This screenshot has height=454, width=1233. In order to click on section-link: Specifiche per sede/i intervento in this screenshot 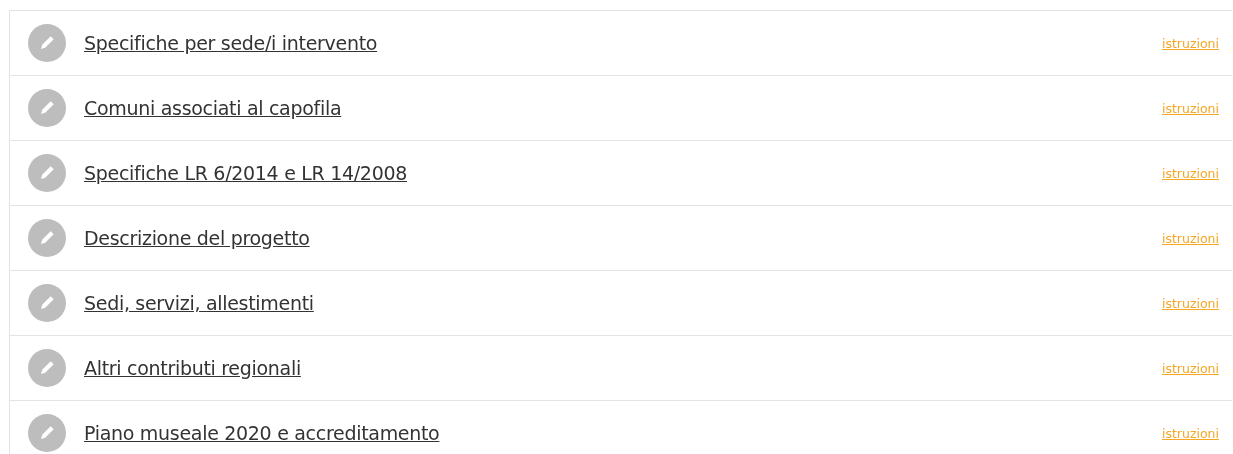, I will do `click(623, 43)`.